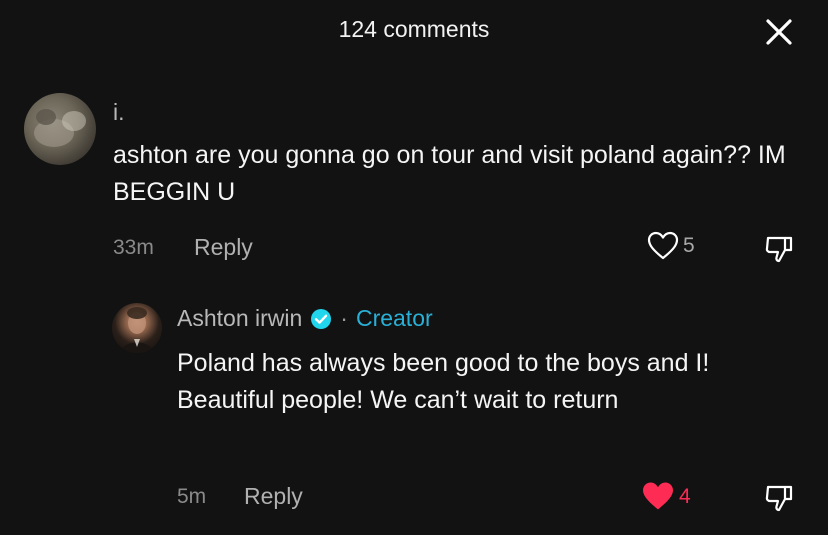 This screenshot has height=535, width=828. Describe the element at coordinates (663, 245) in the screenshot. I see `heart-outline-icon` at that location.